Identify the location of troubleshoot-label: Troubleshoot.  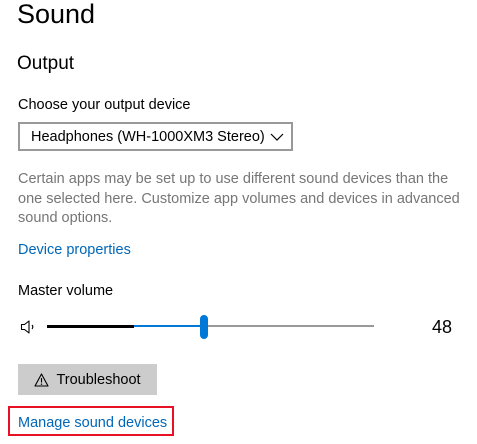
(98, 379).